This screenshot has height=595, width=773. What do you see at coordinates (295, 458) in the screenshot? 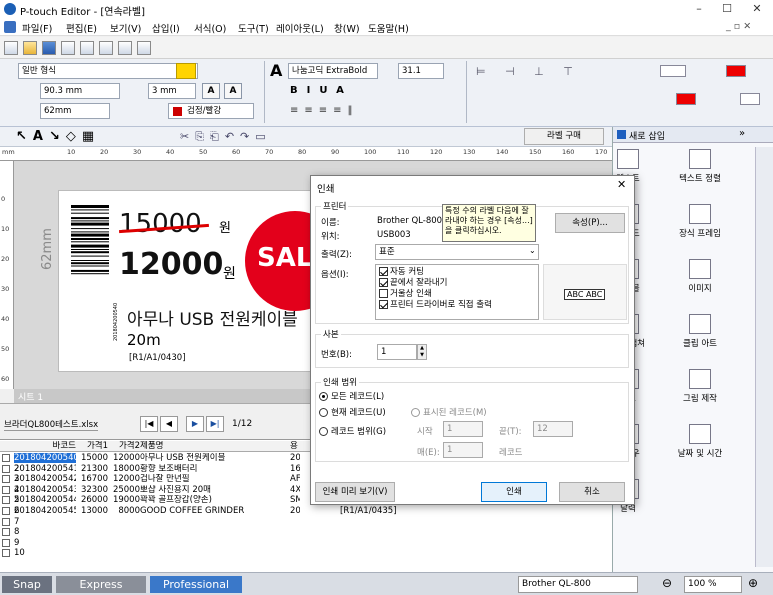
I see `cell-x: 20` at bounding box center [295, 458].